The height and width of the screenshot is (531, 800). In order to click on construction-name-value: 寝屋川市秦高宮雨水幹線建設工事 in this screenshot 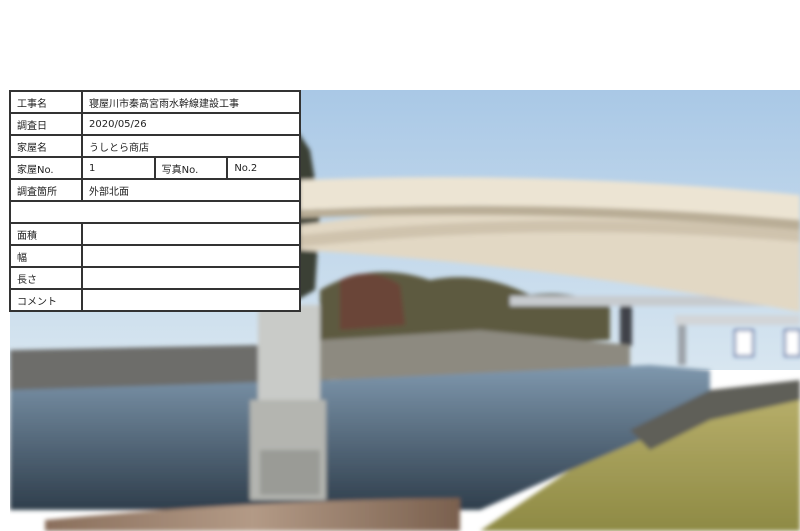, I will do `click(191, 102)`.